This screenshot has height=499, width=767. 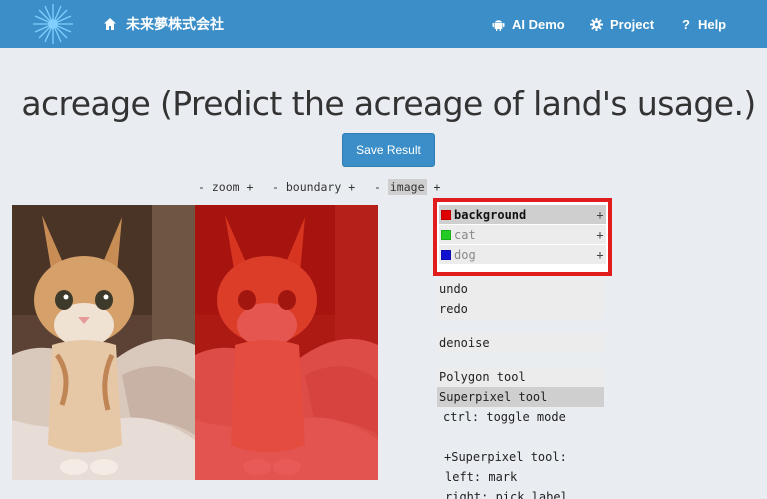 I want to click on denoise-menu: denoise, so click(x=520, y=343).